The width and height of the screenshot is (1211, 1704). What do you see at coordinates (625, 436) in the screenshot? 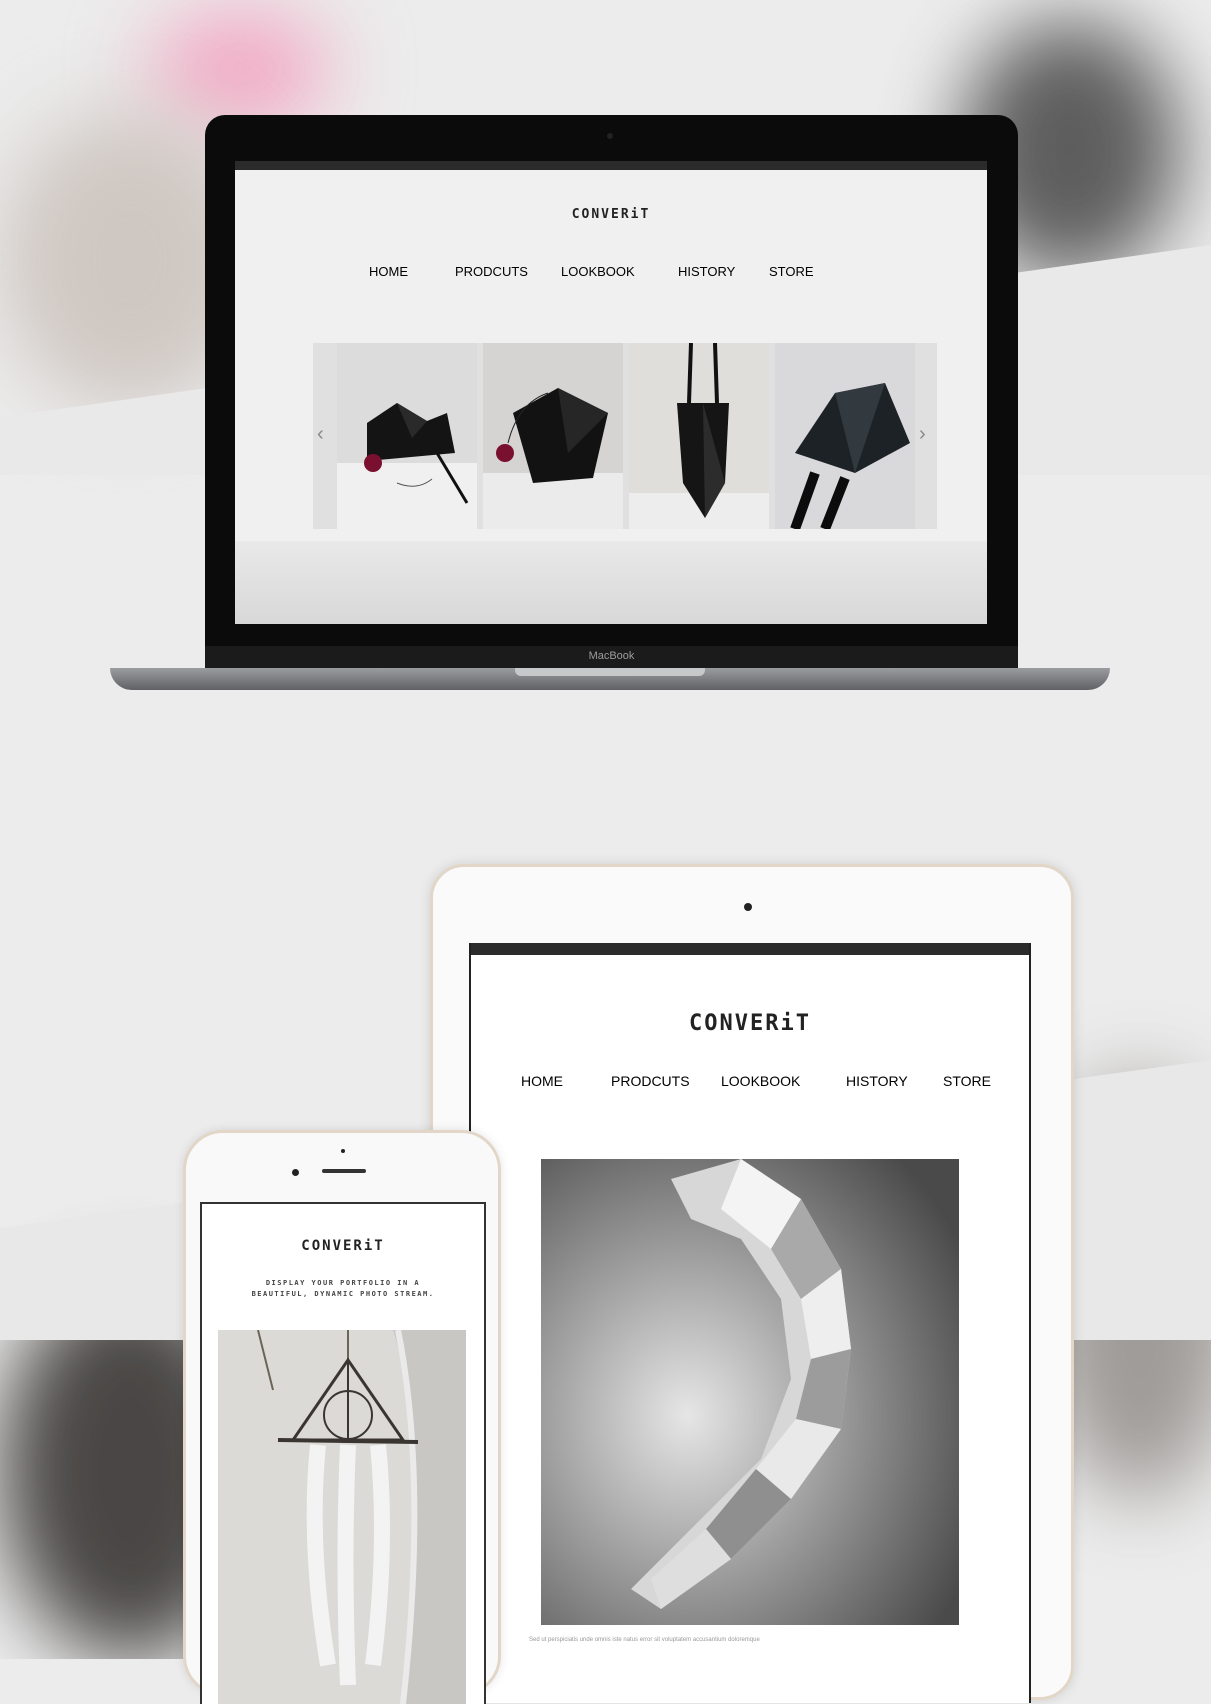
I see `image-carousel: ‹ ›` at bounding box center [625, 436].